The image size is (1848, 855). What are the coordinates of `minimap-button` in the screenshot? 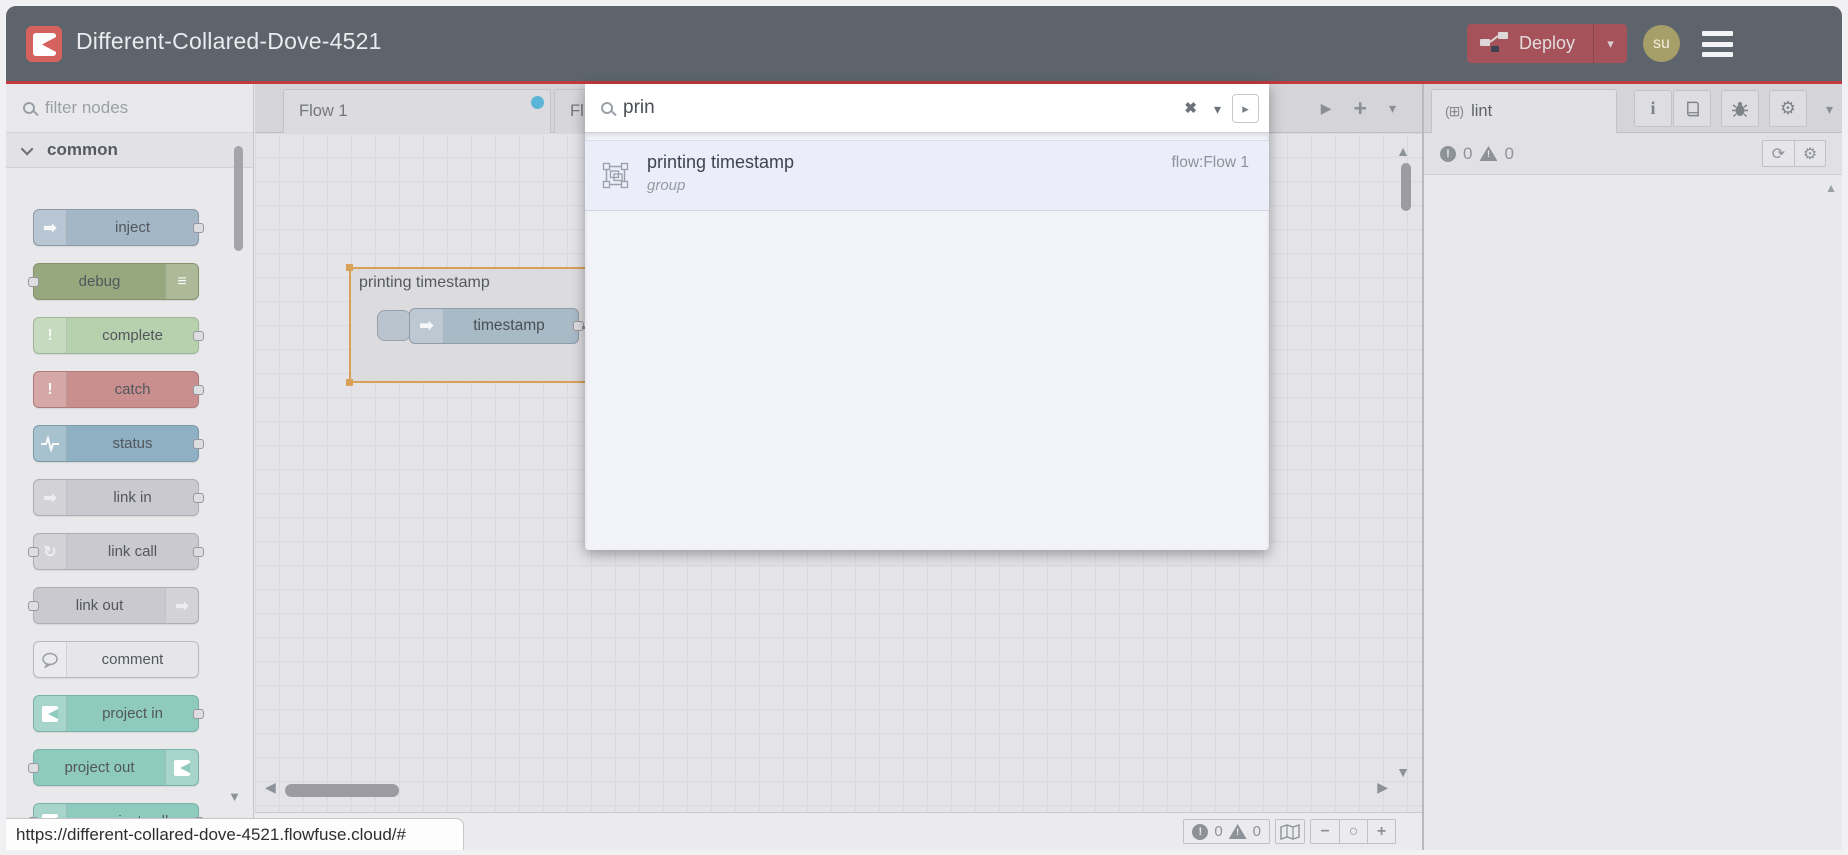 It's located at (1290, 831).